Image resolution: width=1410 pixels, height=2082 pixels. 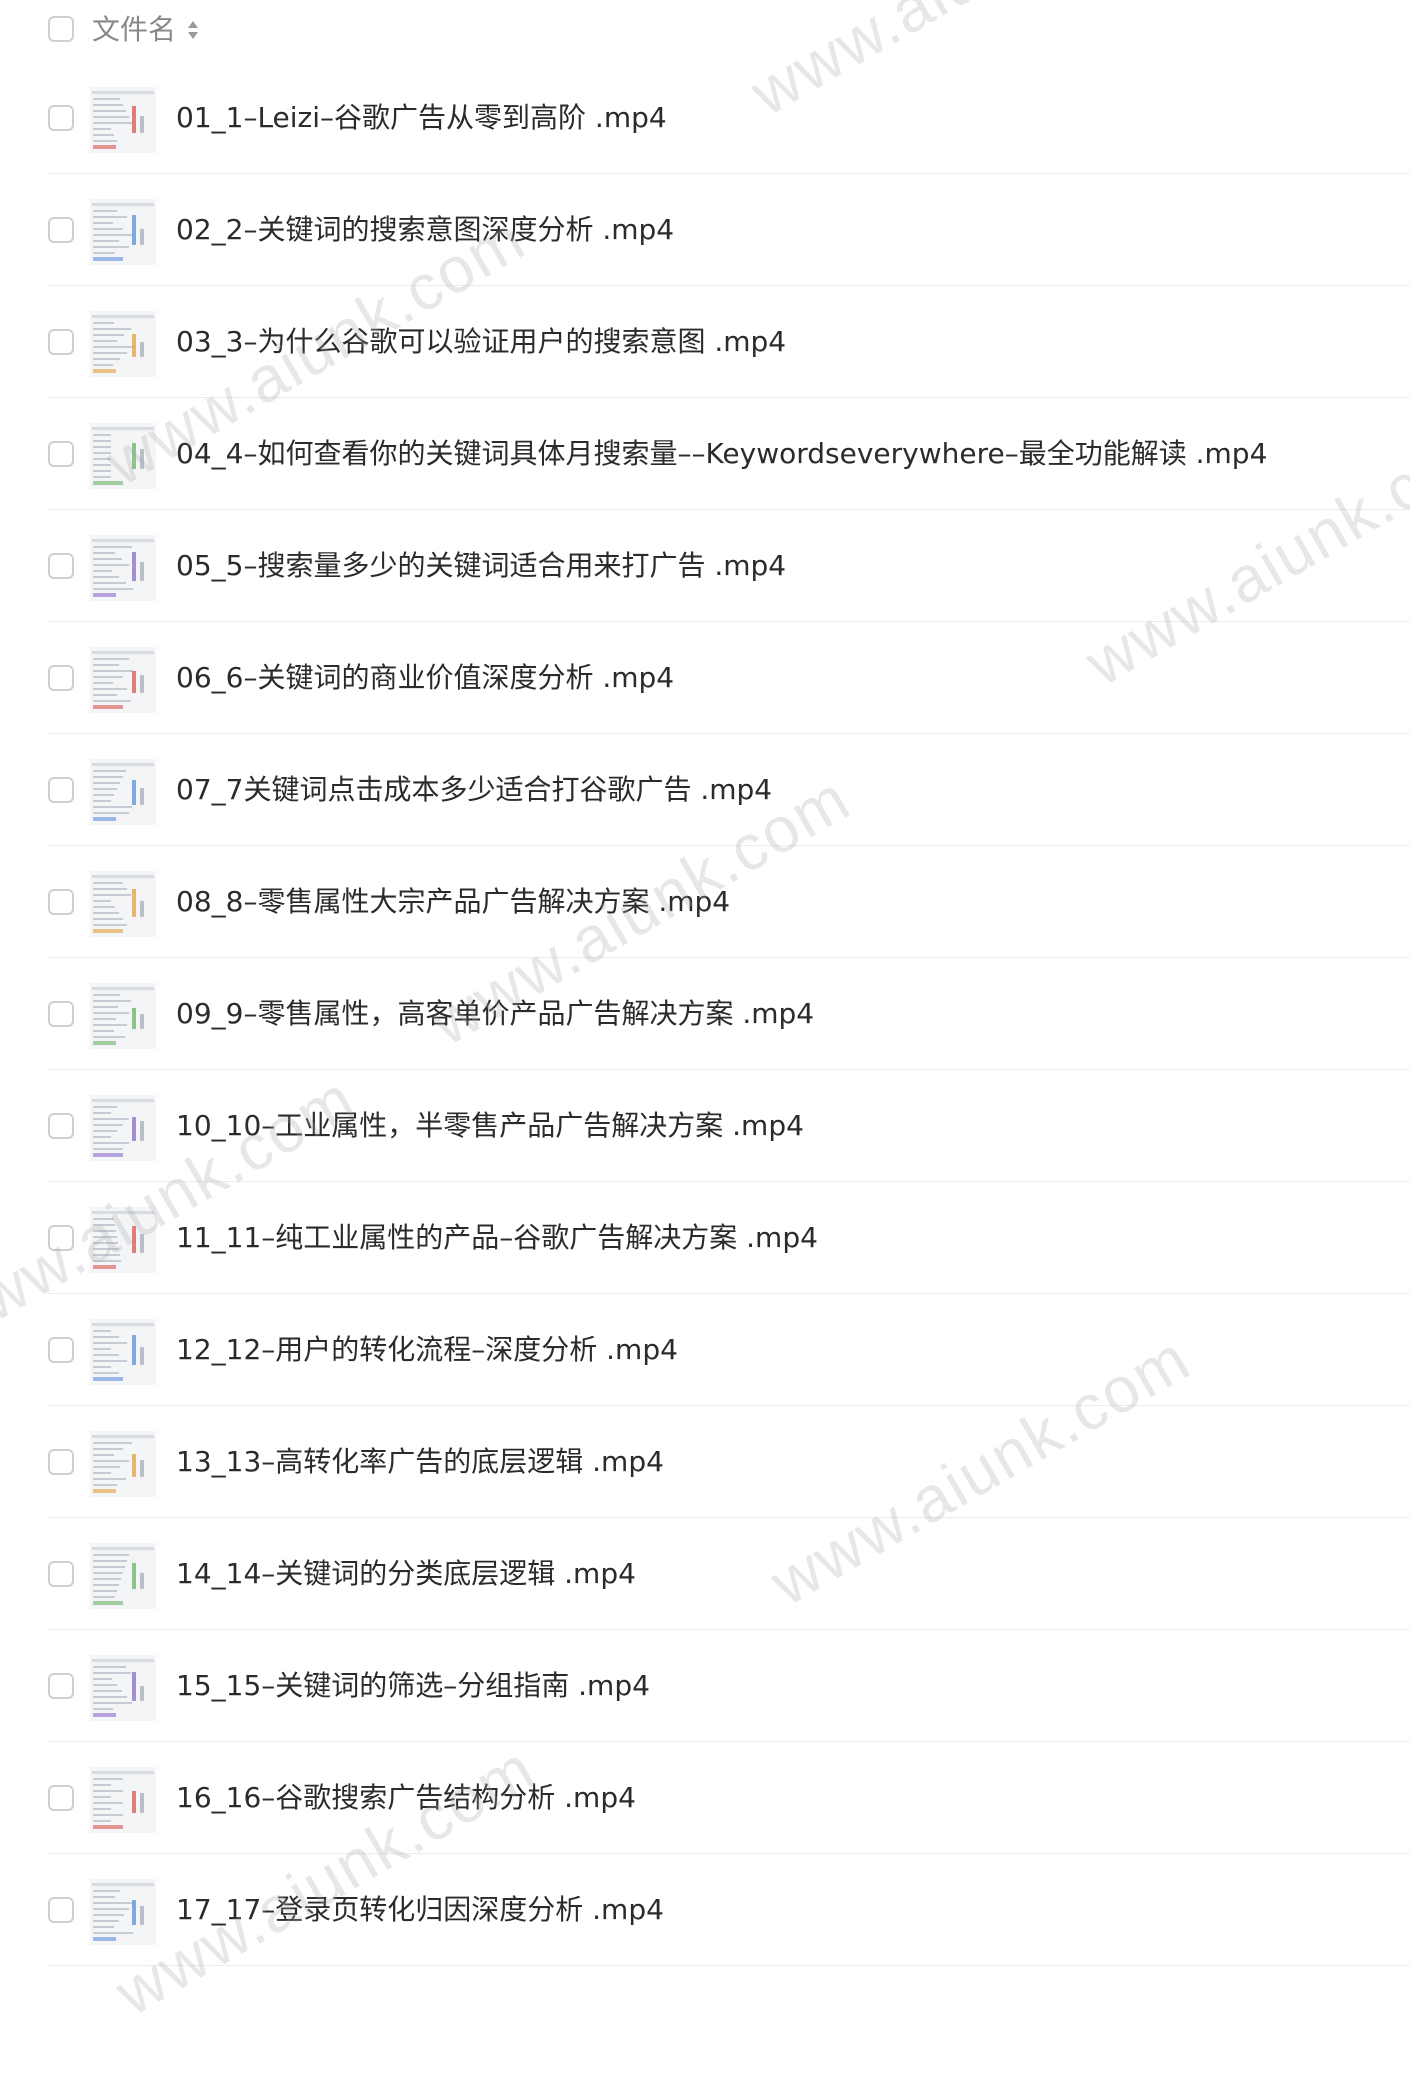 What do you see at coordinates (705, 118) in the screenshot?
I see `file-row: 01_1–Leizi–谷歌广告从零到高阶 .mp4` at bounding box center [705, 118].